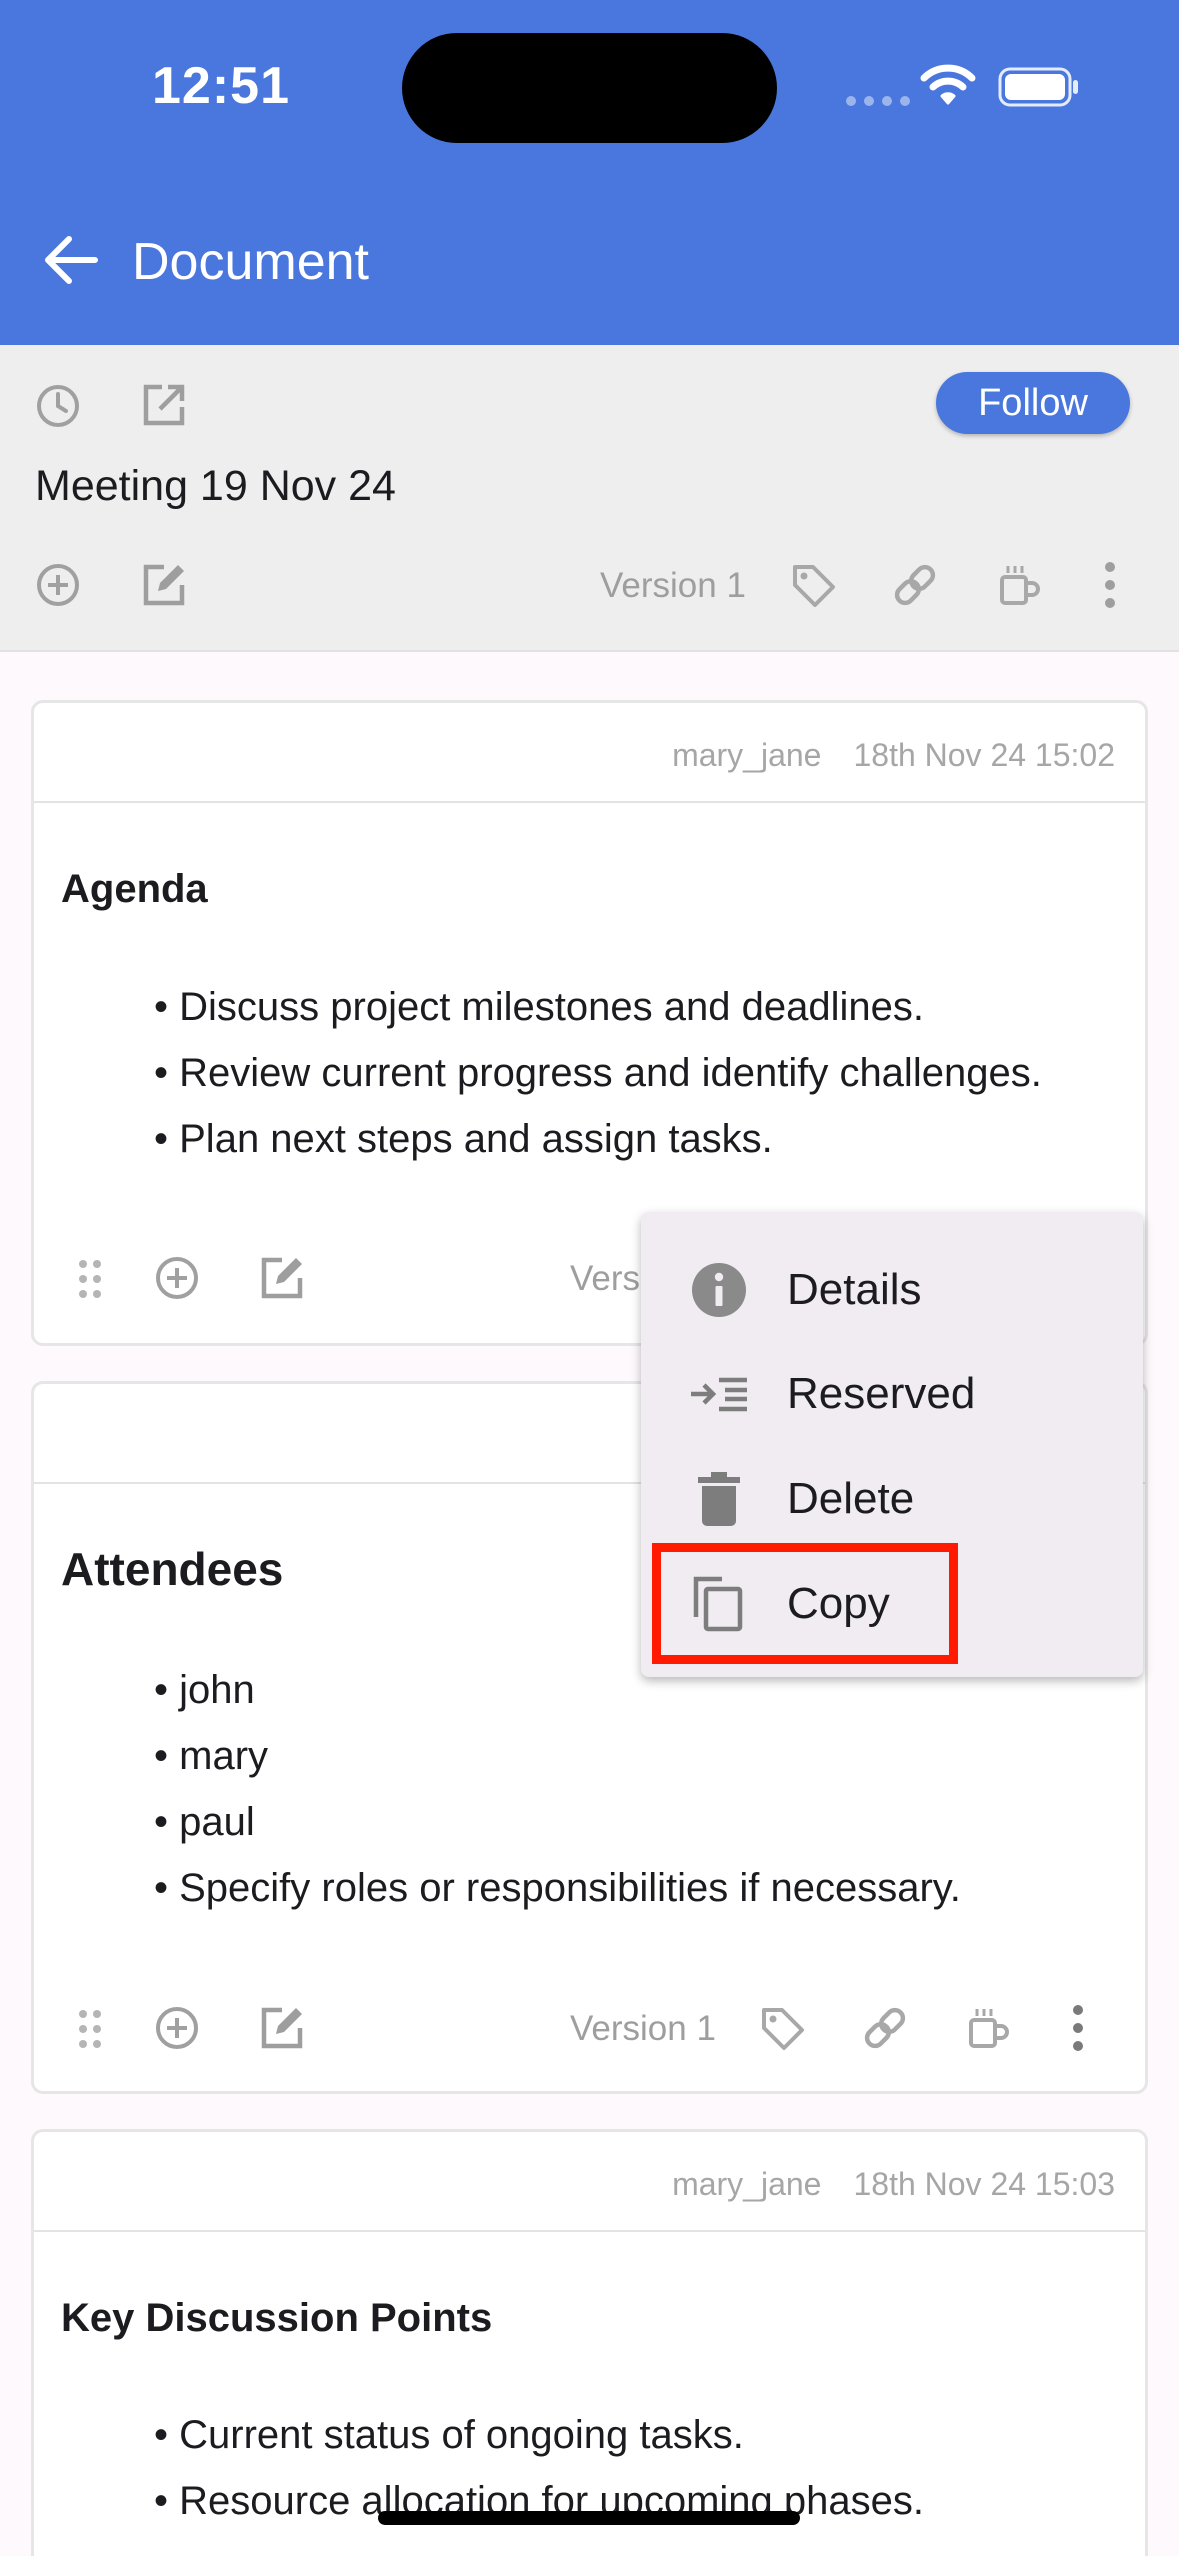  I want to click on card-version: Version 1, so click(643, 2028).